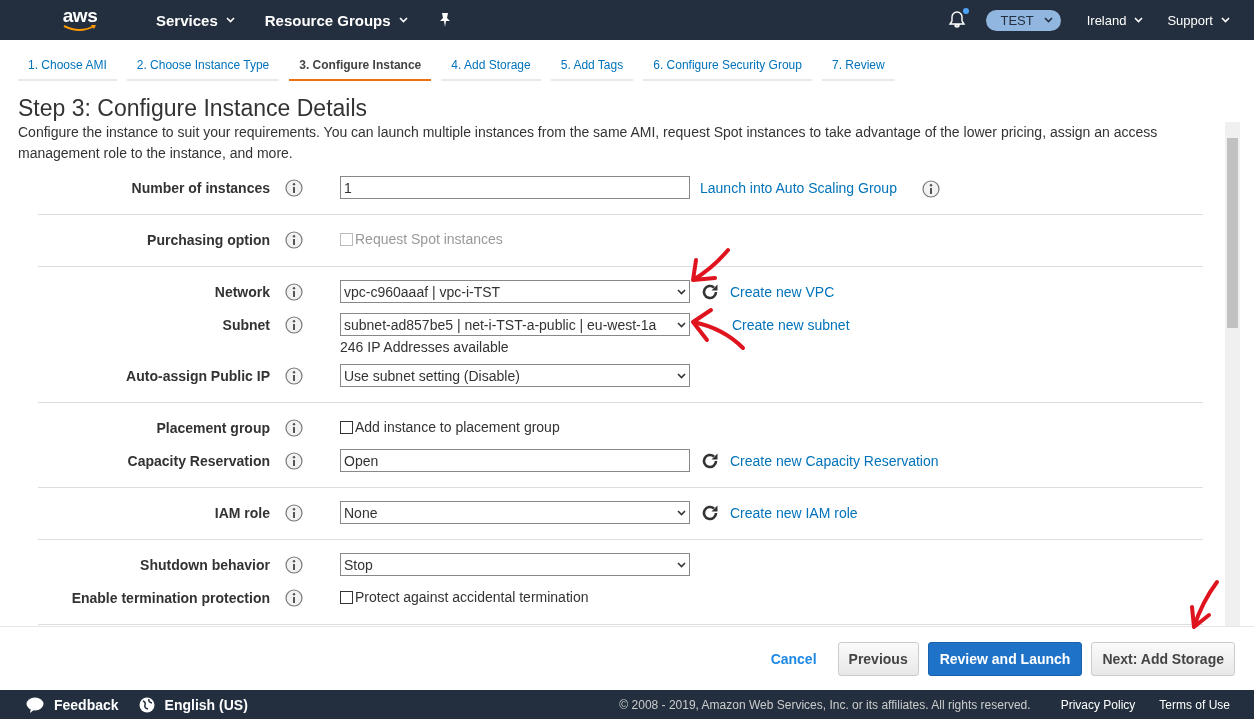  Describe the element at coordinates (472, 597) in the screenshot. I see `checkbox-label: Protect against accidental termination` at that location.